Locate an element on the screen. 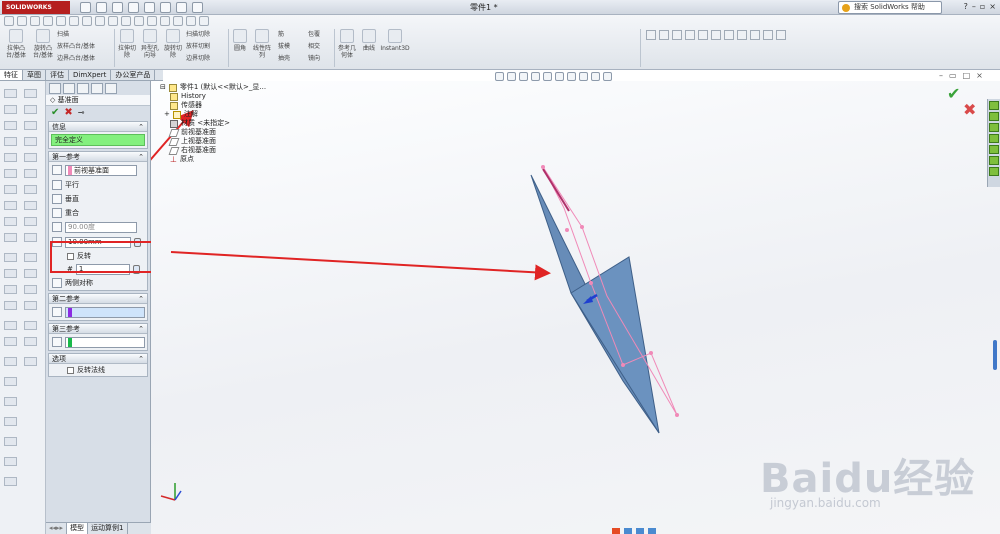 The height and width of the screenshot is (534, 1000). angle-icon is located at coordinates (57, 227).